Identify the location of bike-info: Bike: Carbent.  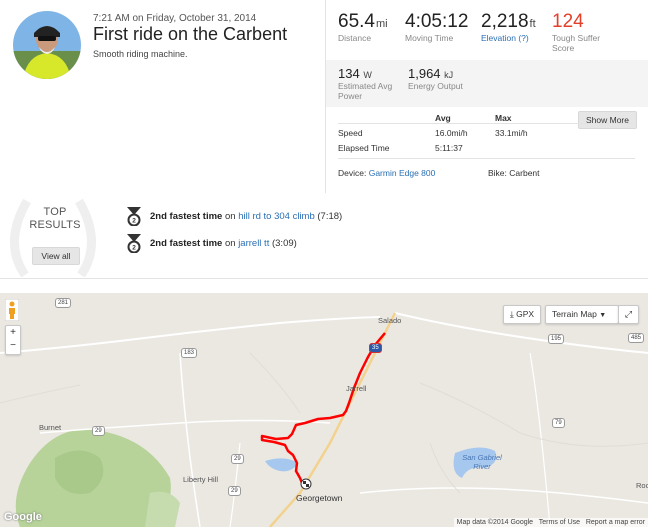
(514, 173).